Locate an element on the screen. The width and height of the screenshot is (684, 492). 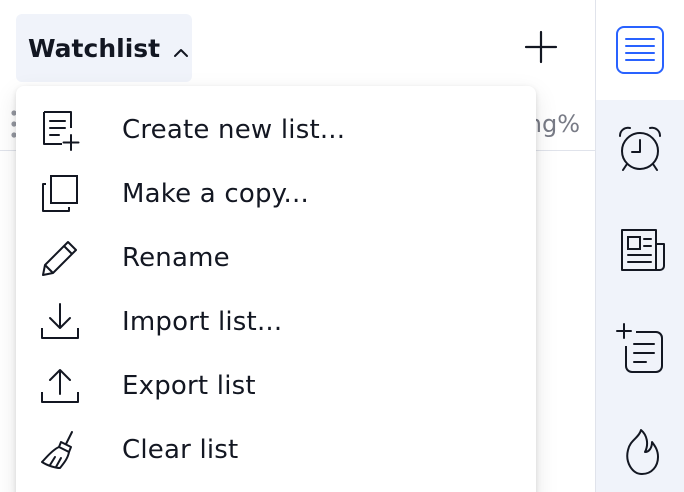
toolbar-news-button is located at coordinates (640, 250).